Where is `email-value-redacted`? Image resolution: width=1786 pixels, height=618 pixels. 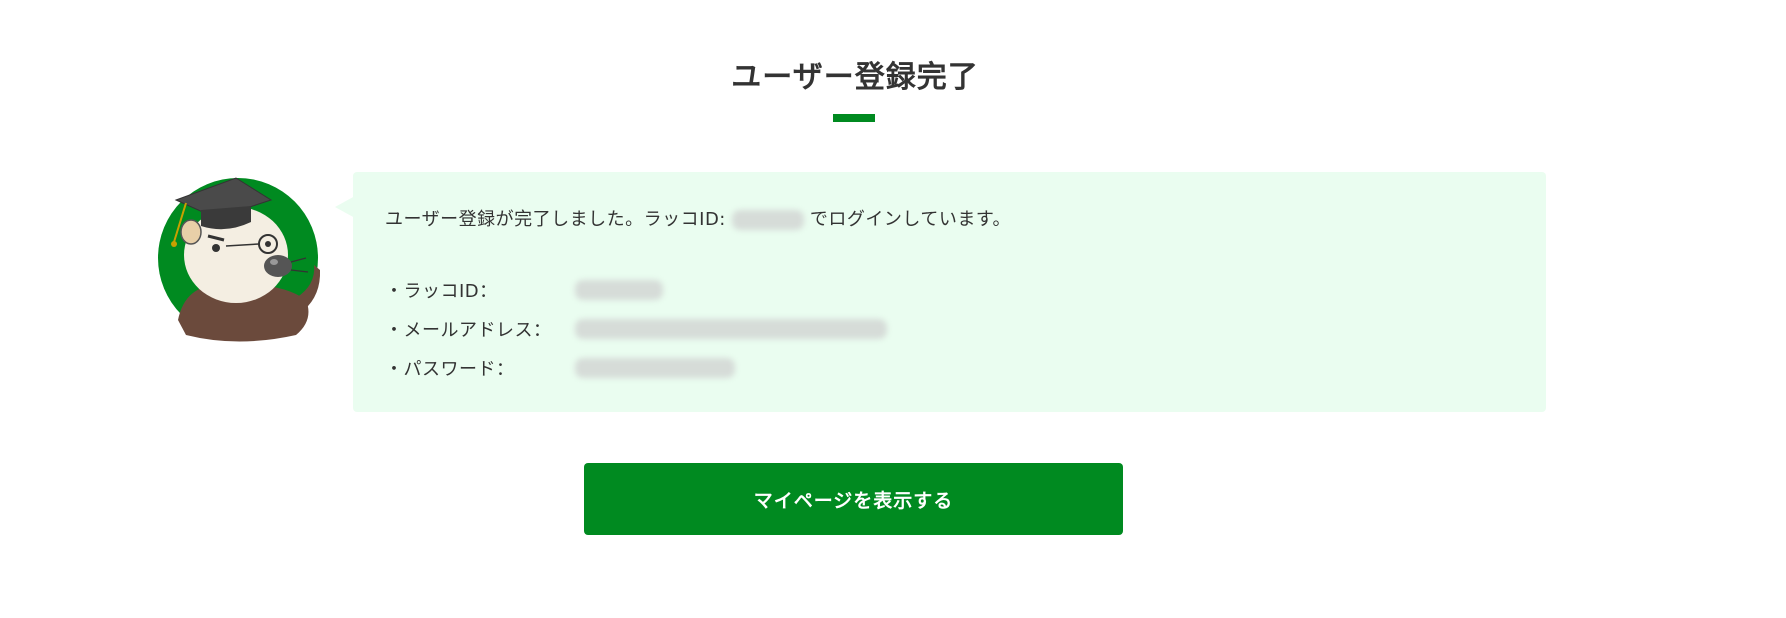
email-value-redacted is located at coordinates (731, 328).